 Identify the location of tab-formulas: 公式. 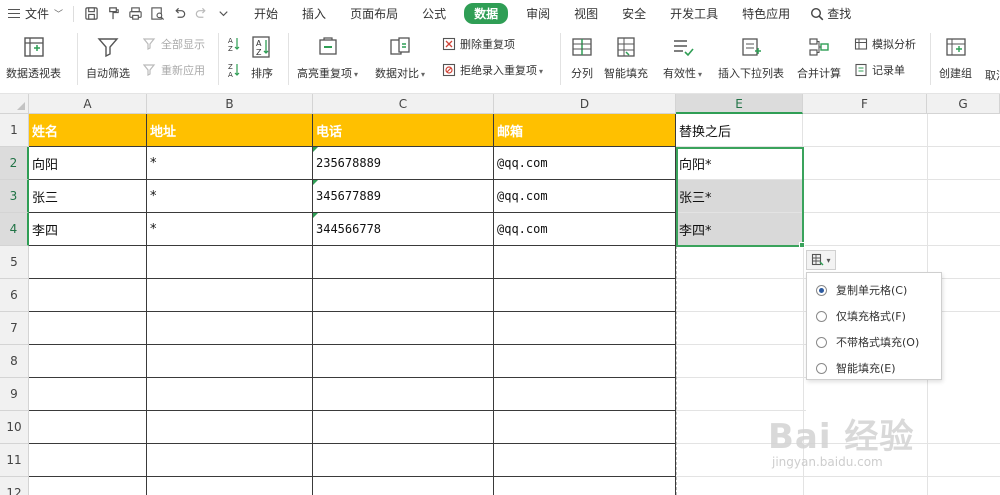
(434, 13).